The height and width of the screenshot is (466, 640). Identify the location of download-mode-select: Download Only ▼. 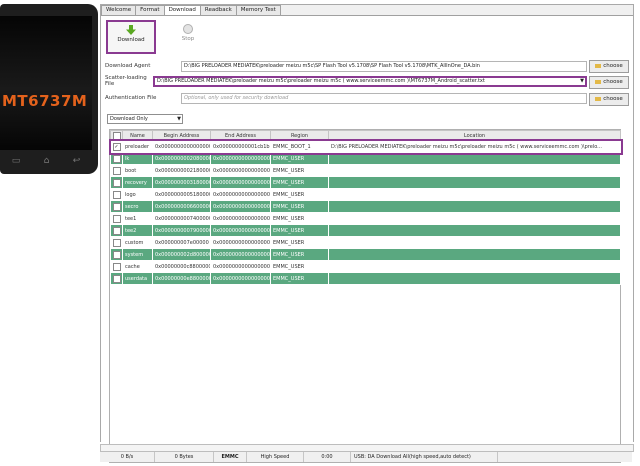
(145, 119).